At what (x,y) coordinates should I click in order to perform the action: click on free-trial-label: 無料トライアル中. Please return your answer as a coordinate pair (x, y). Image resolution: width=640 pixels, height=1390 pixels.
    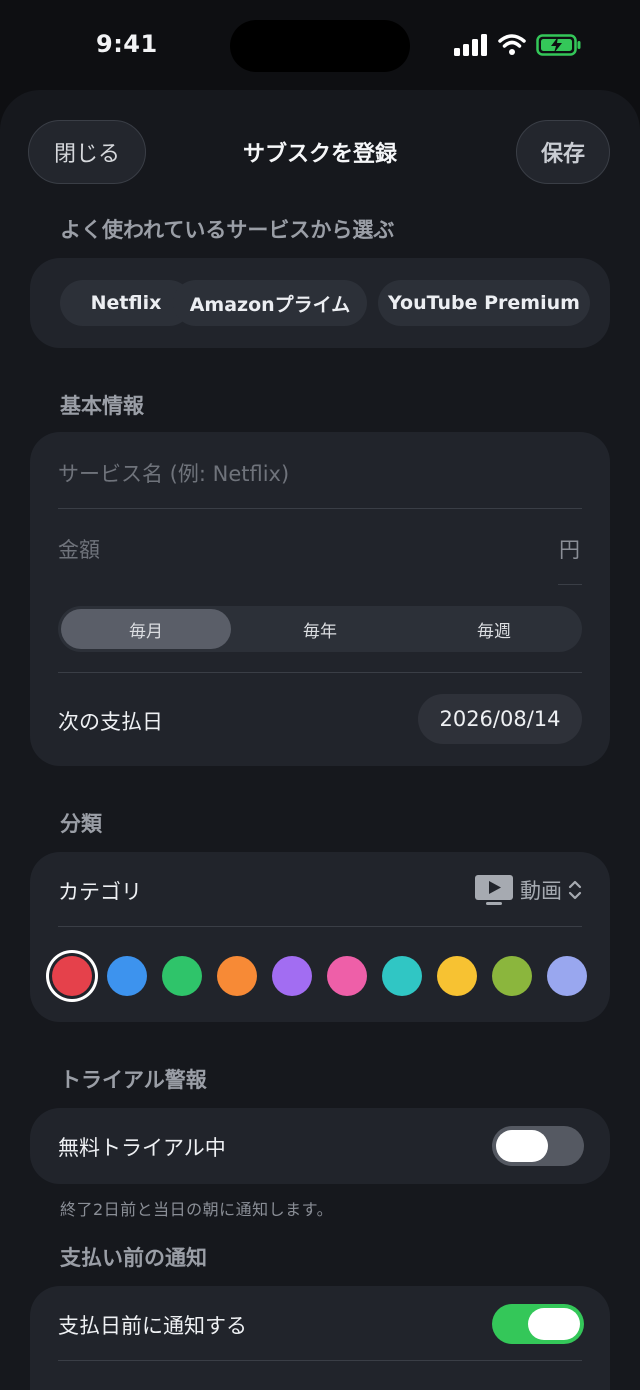
    Looking at the image, I should click on (142, 1148).